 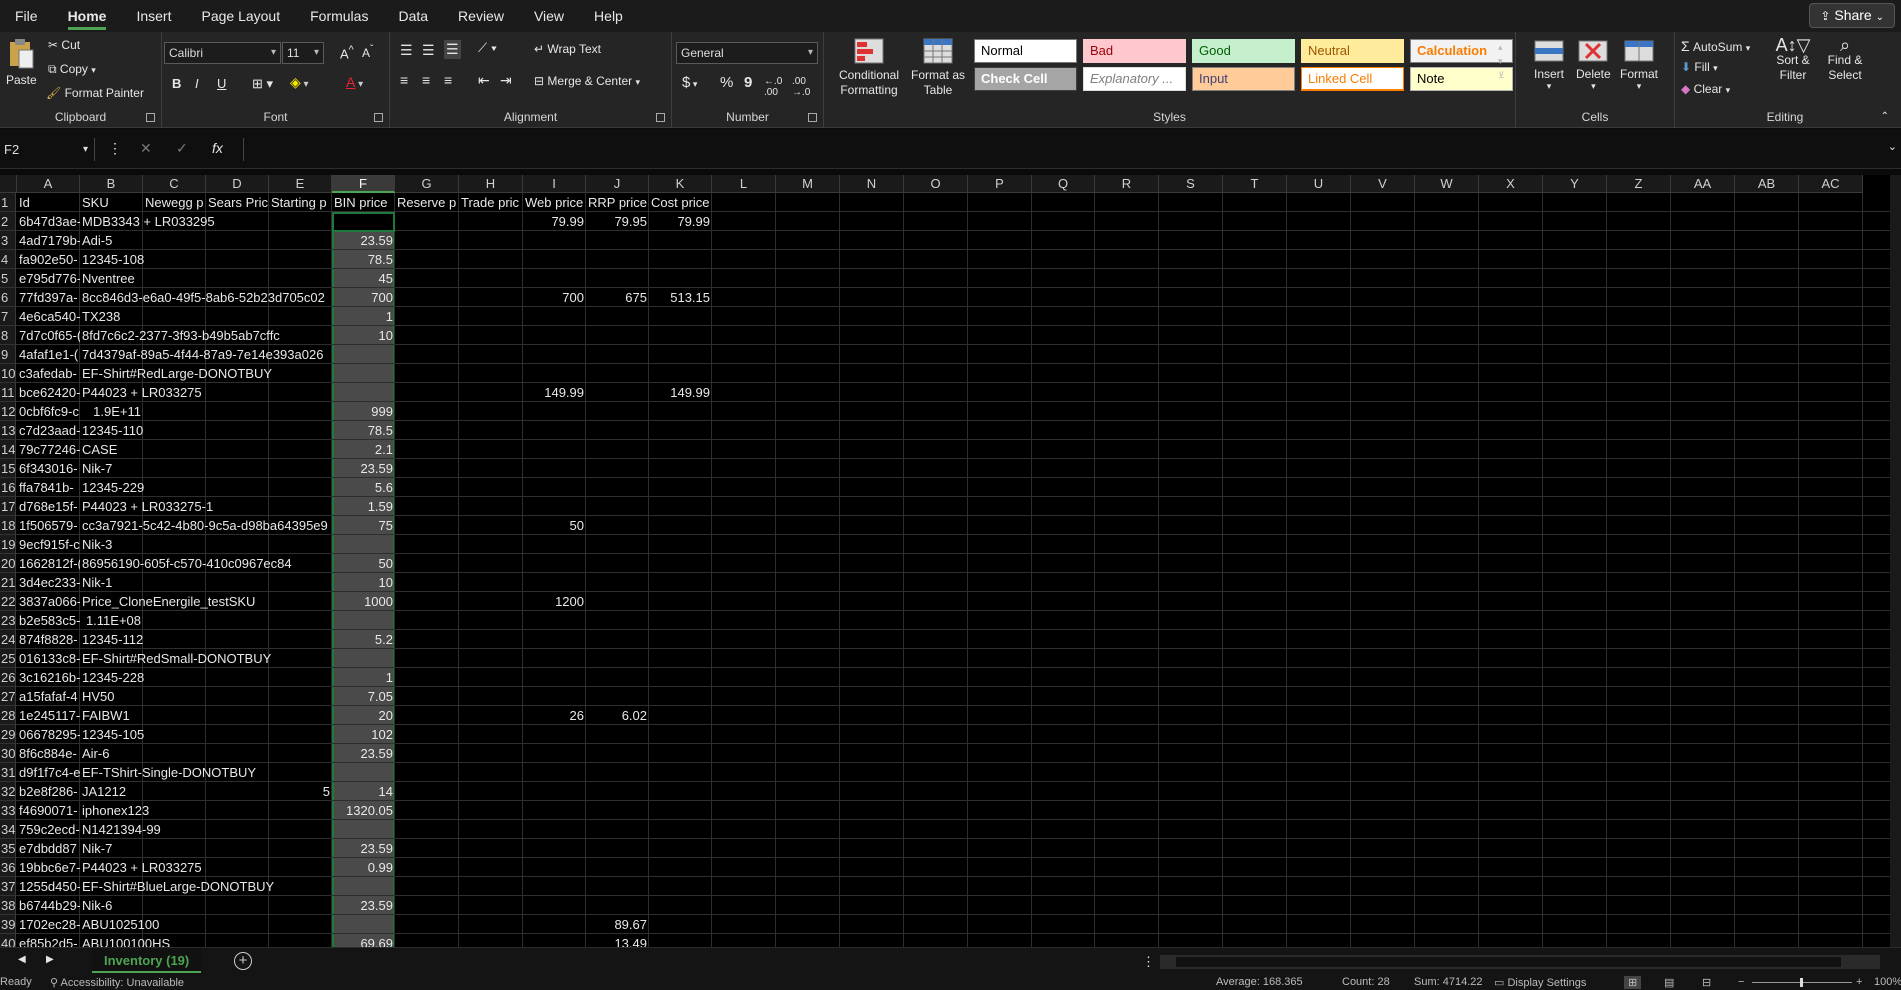 What do you see at coordinates (169, 772) in the screenshot?
I see `cell-b31: EF-TShirt-Single-DONOTBUY` at bounding box center [169, 772].